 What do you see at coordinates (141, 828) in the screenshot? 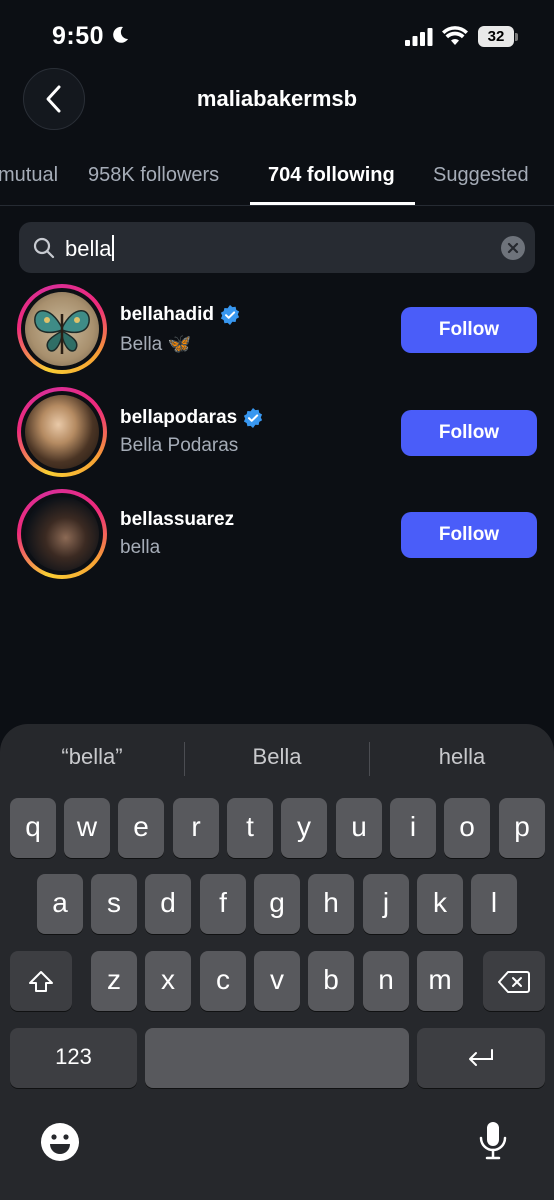
I see `key-e: e` at bounding box center [141, 828].